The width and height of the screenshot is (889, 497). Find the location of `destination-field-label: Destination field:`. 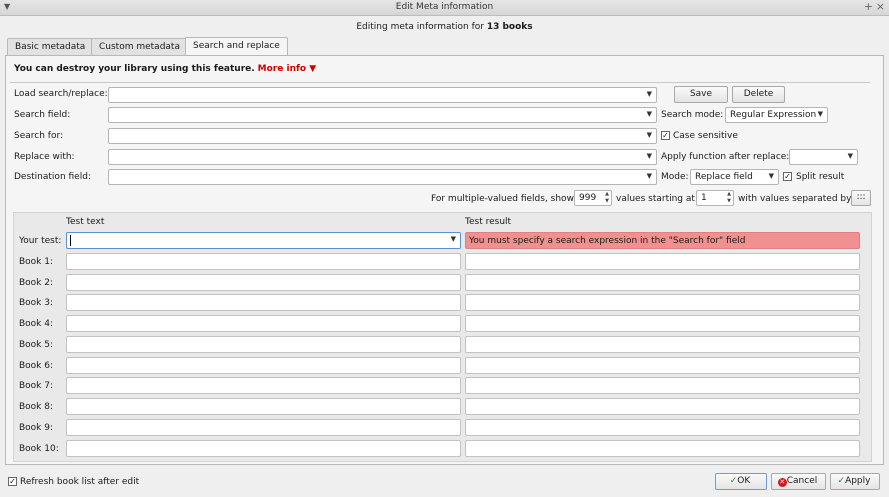

destination-field-label: Destination field: is located at coordinates (52, 177).